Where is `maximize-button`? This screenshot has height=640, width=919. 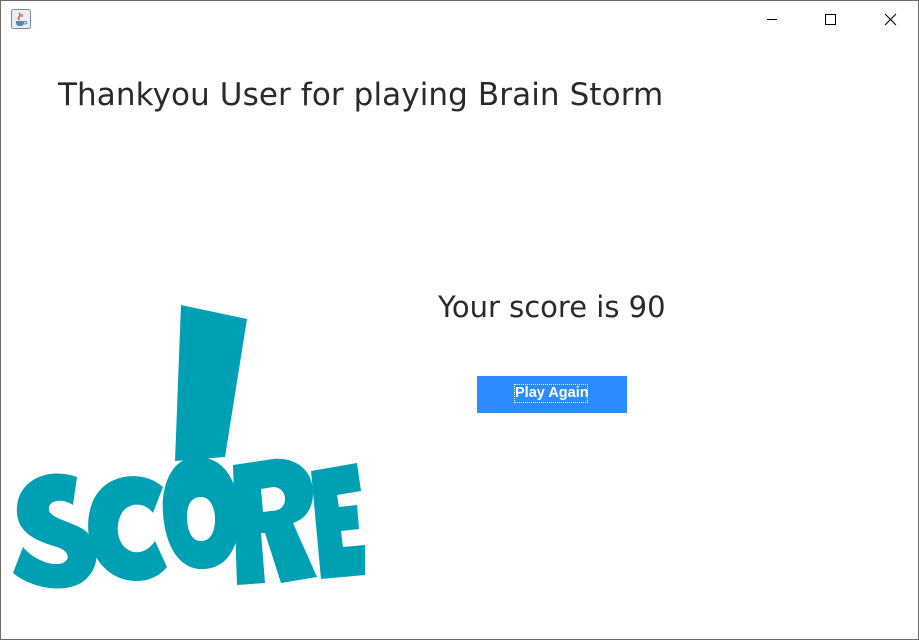
maximize-button is located at coordinates (830, 19).